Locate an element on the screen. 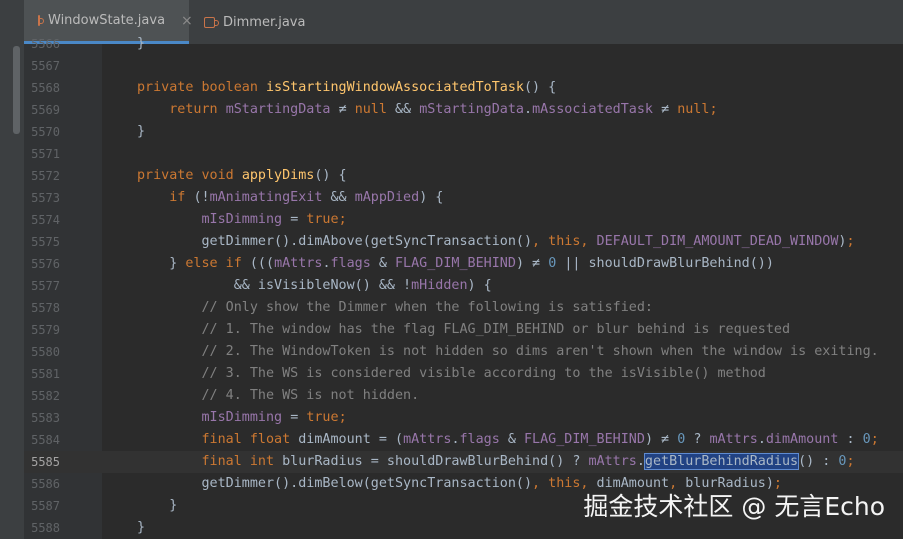 This screenshot has width=903, height=539. code-line: 5577 && isVisibleNow() && !mHidden) { is located at coordinates (451, 286).